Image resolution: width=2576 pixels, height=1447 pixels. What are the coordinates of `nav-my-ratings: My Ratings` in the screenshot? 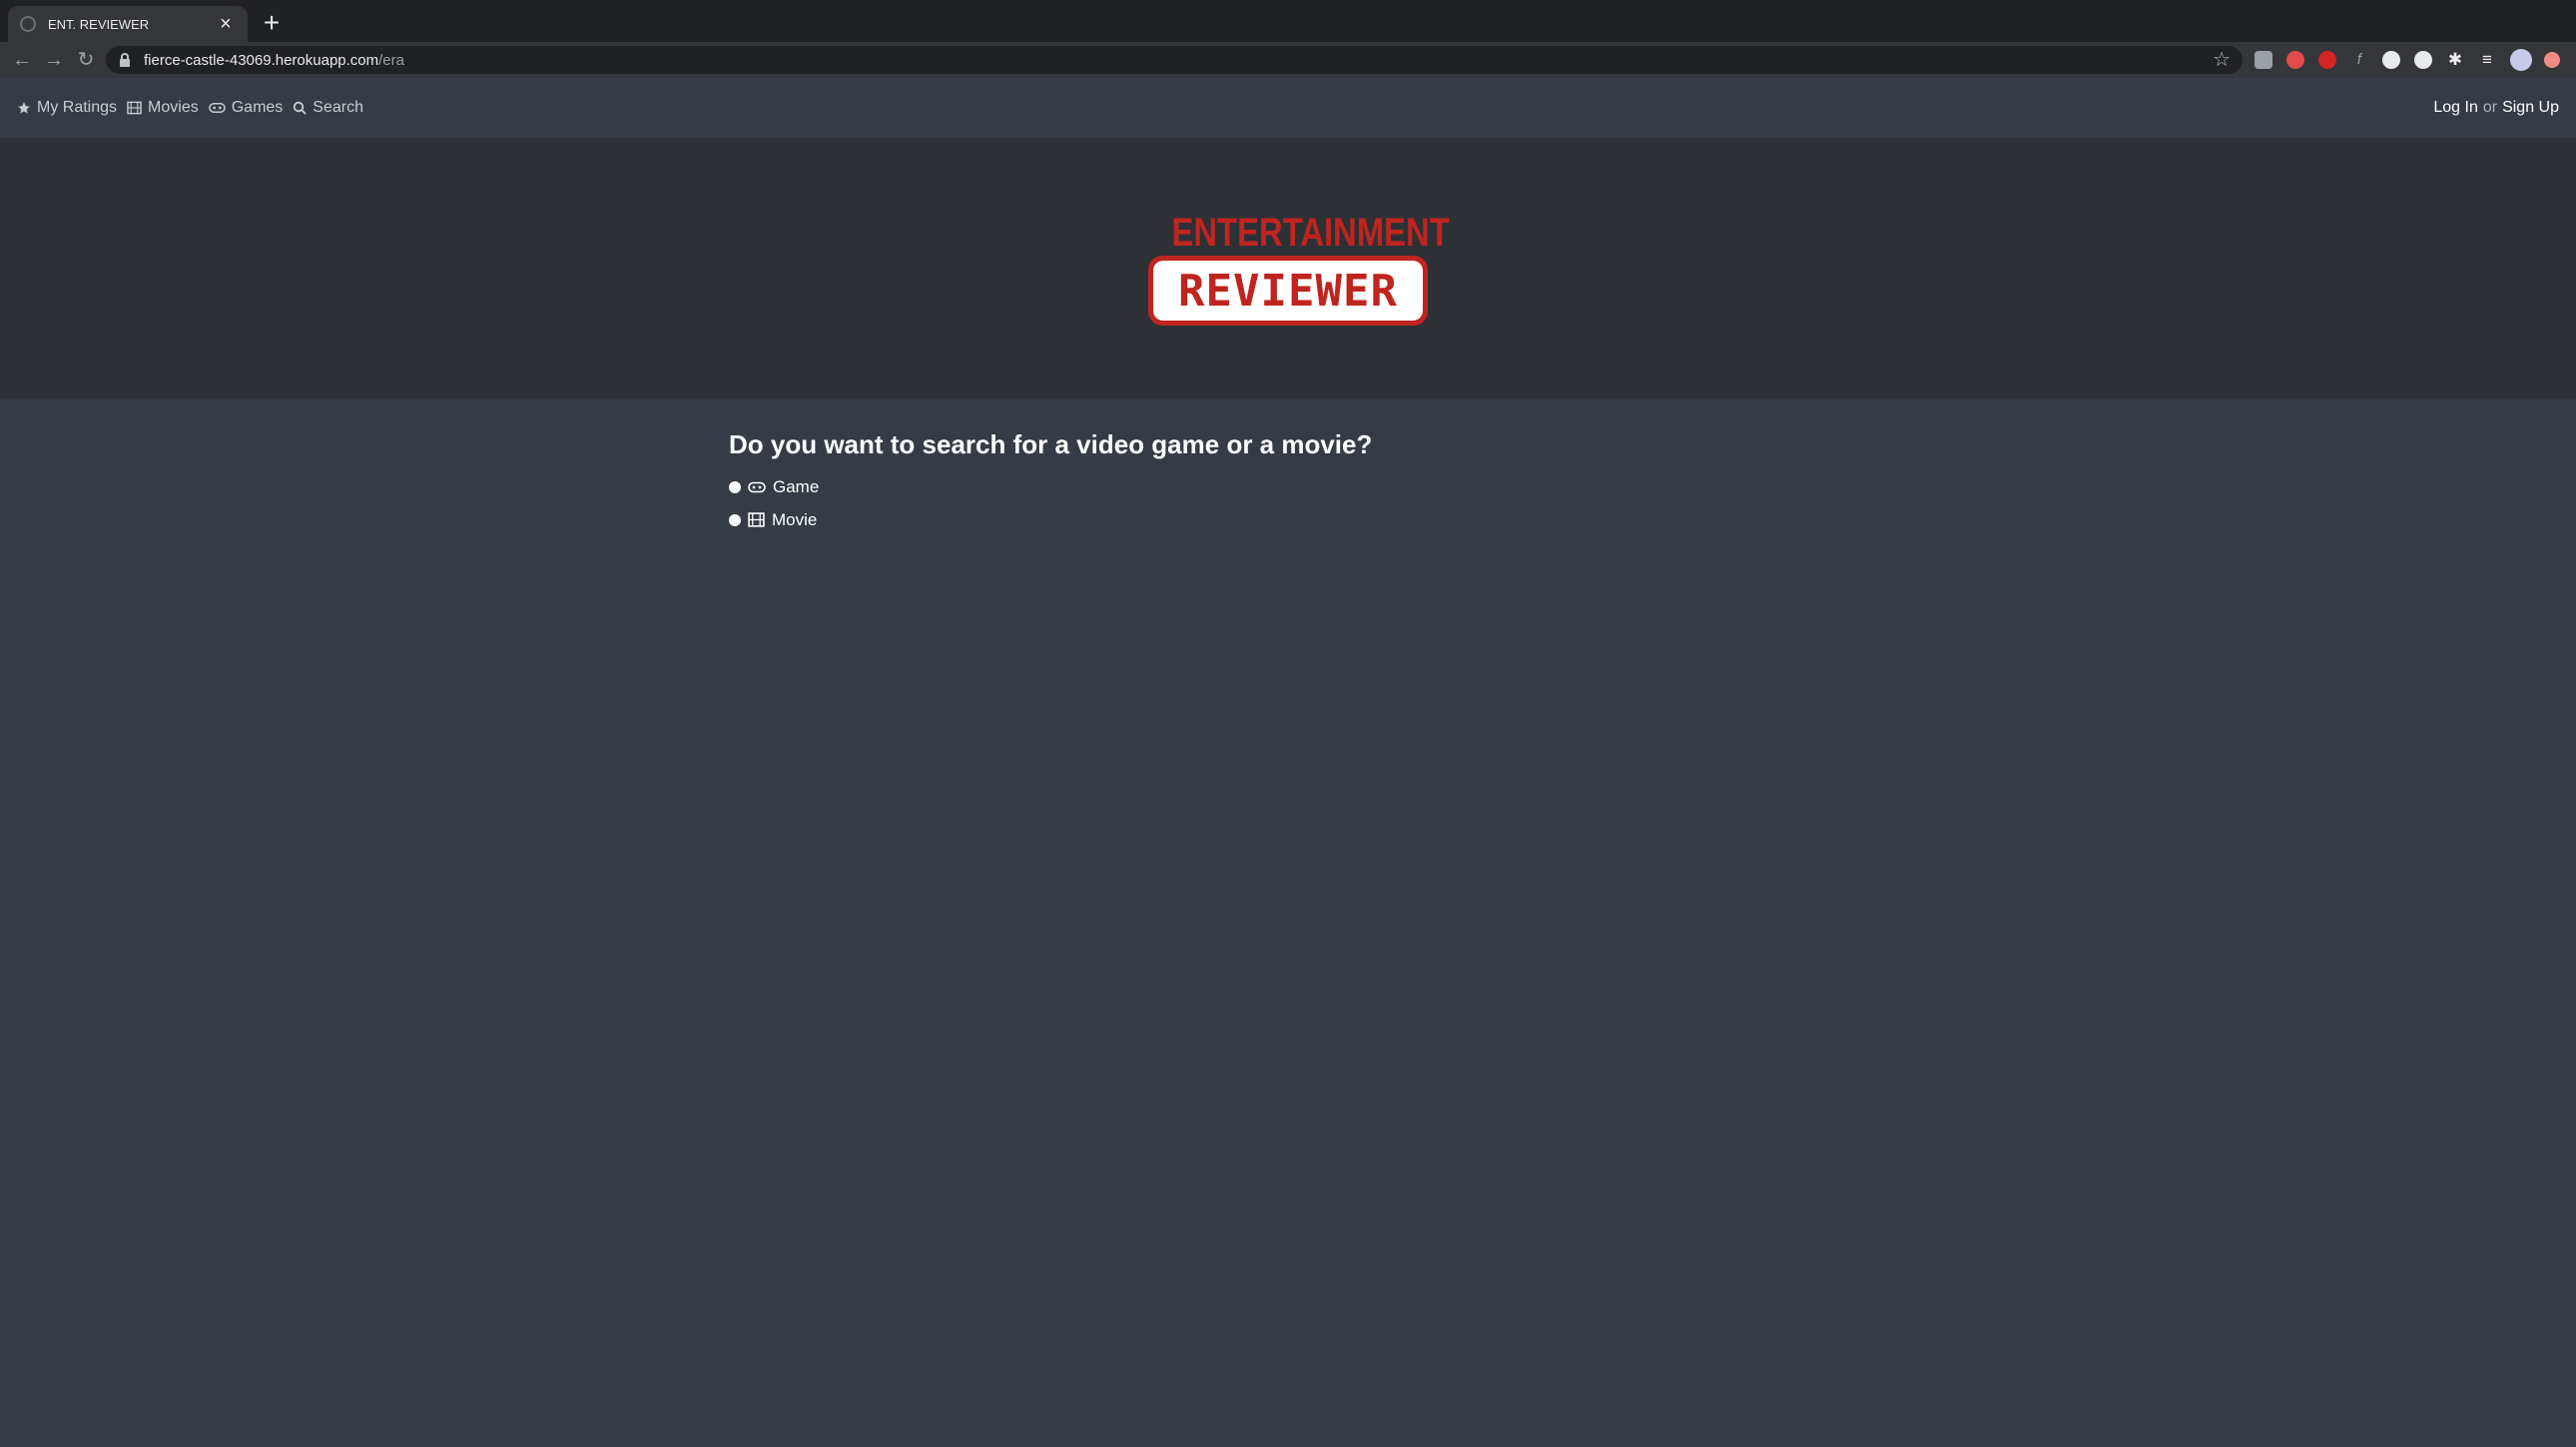 It's located at (67, 108).